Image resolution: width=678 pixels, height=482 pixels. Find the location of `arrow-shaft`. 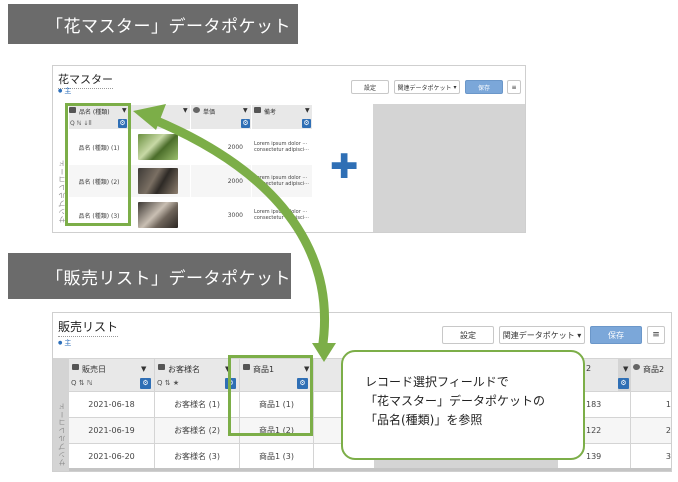

arrow-shaft is located at coordinates (237, 234).